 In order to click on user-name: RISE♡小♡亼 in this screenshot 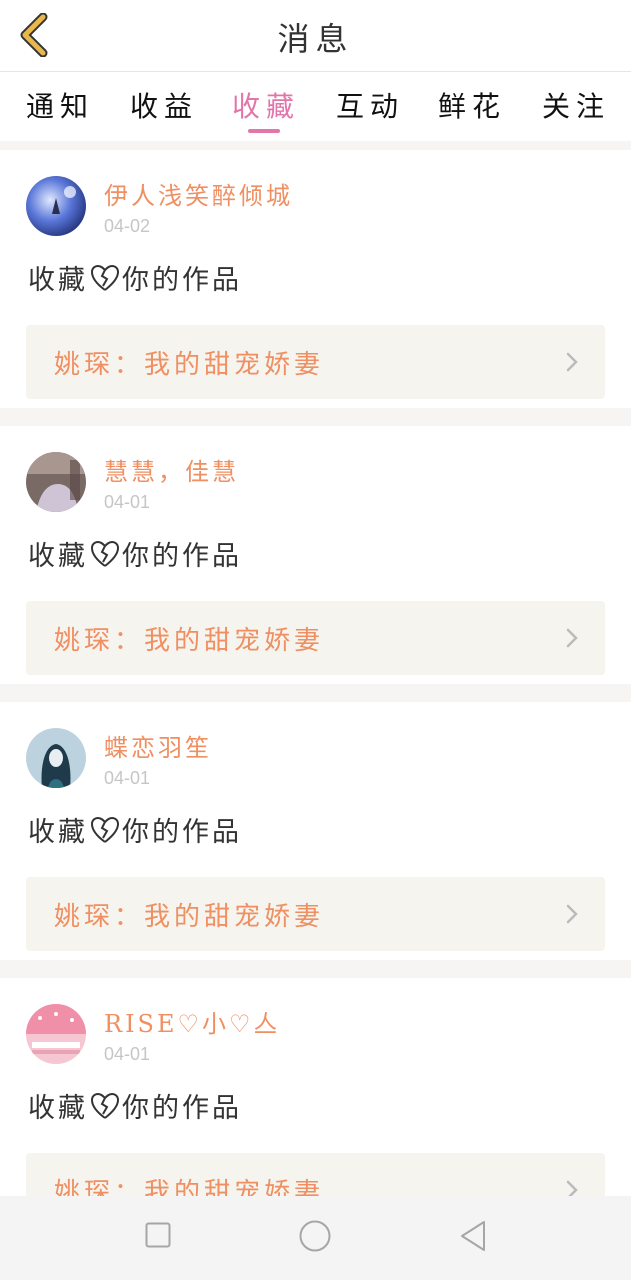, I will do `click(192, 1021)`.